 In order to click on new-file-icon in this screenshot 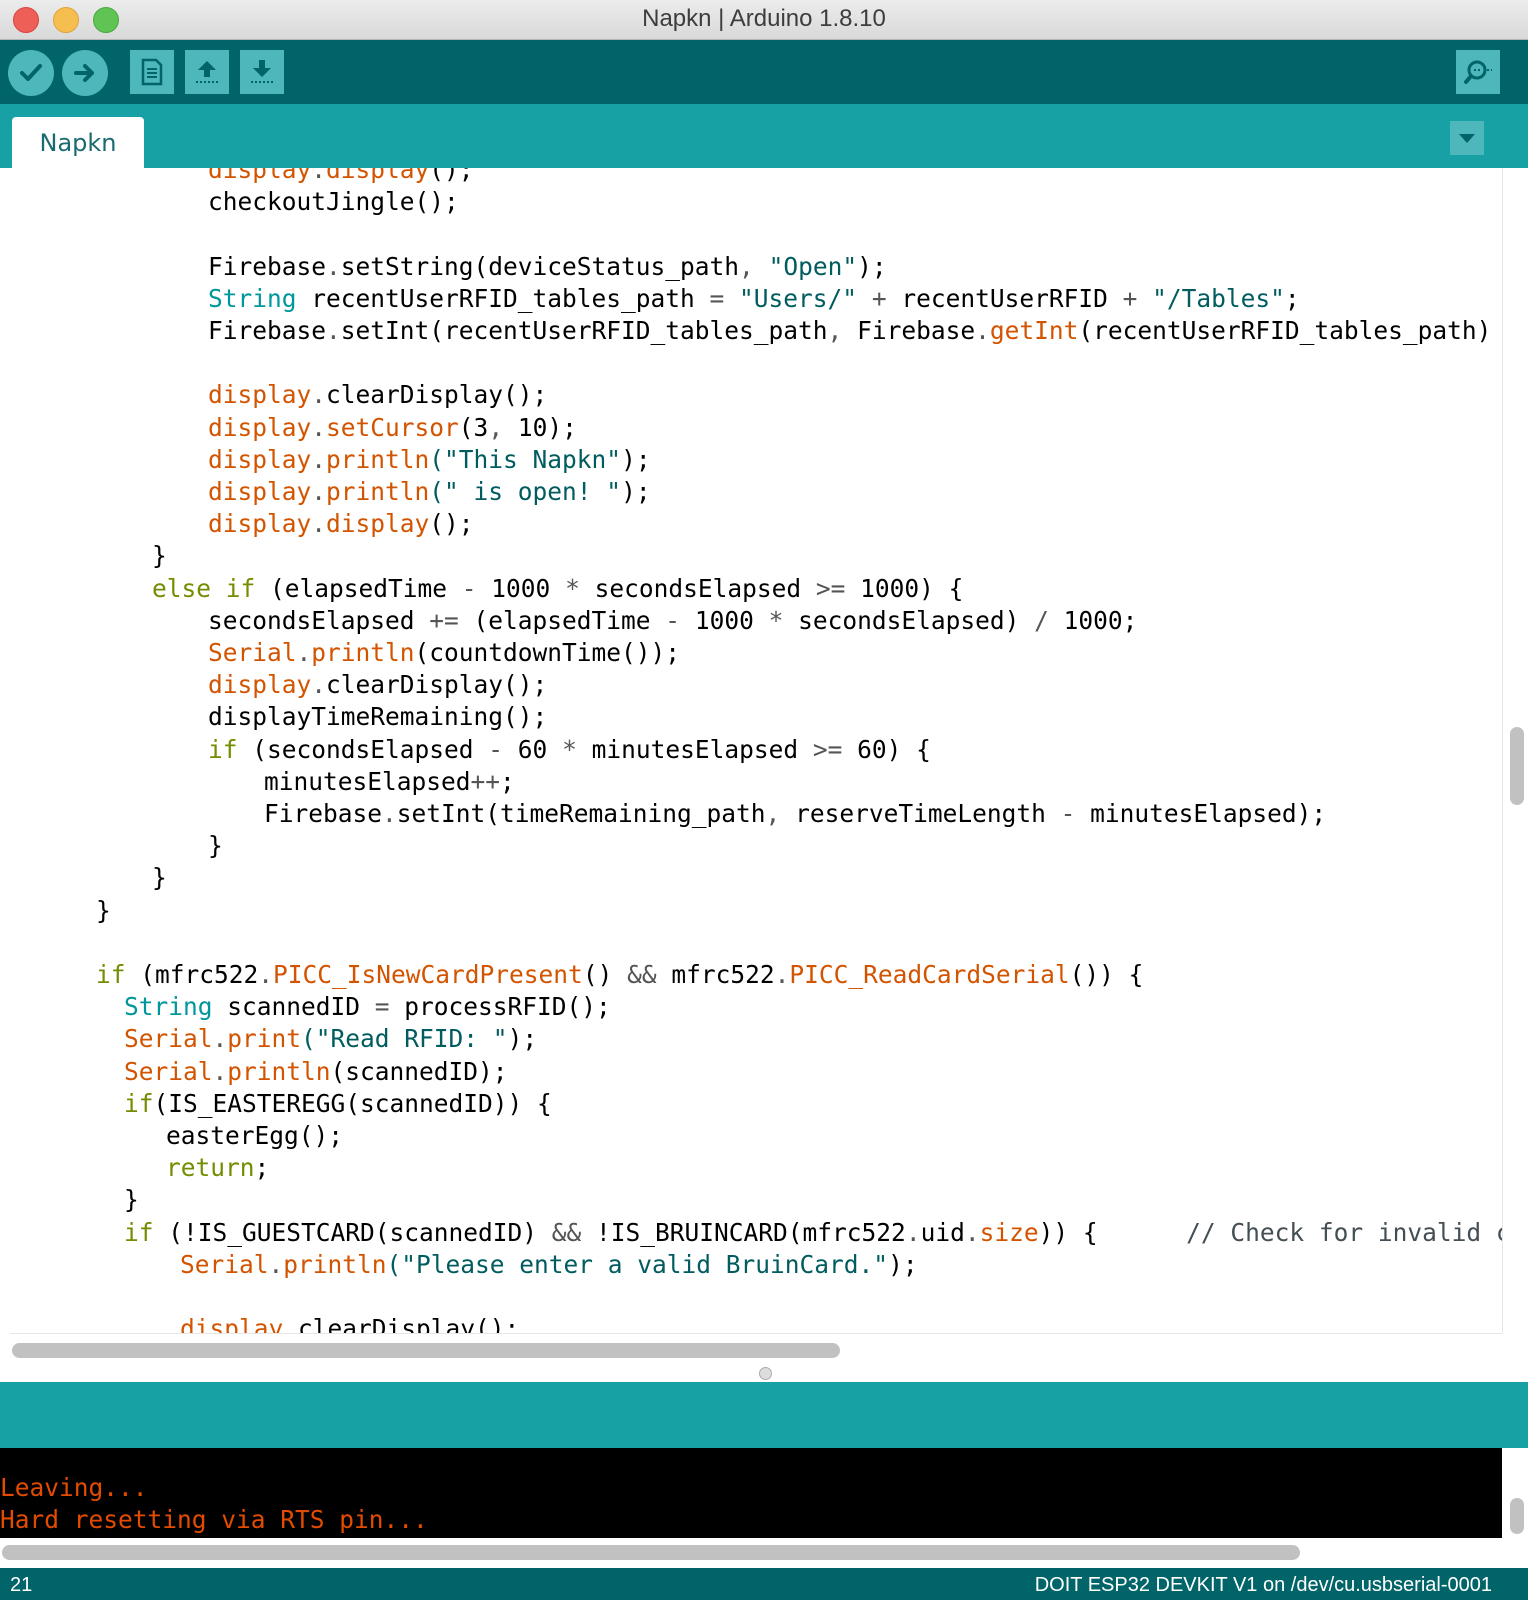, I will do `click(152, 72)`.